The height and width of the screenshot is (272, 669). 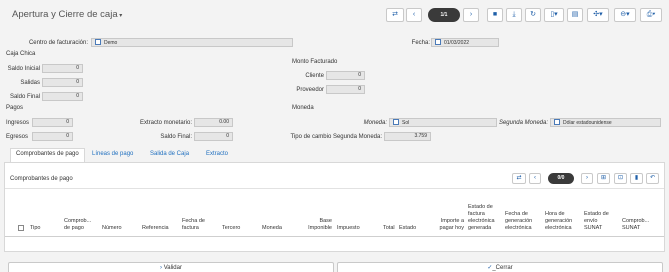 What do you see at coordinates (407, 228) in the screenshot?
I see `col-estado: Estado` at bounding box center [407, 228].